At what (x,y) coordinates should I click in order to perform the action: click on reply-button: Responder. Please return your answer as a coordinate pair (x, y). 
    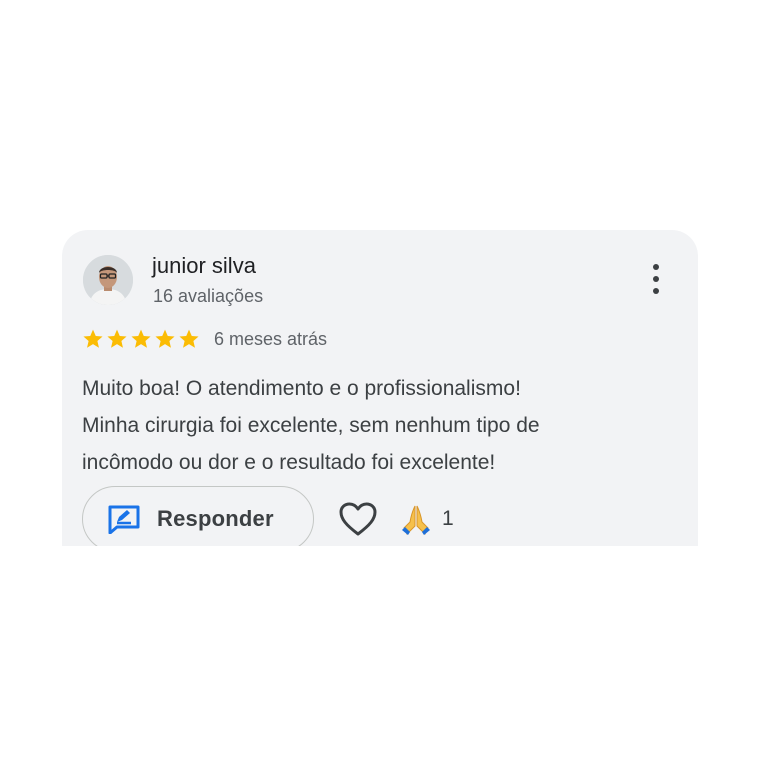
    Looking at the image, I should click on (198, 516).